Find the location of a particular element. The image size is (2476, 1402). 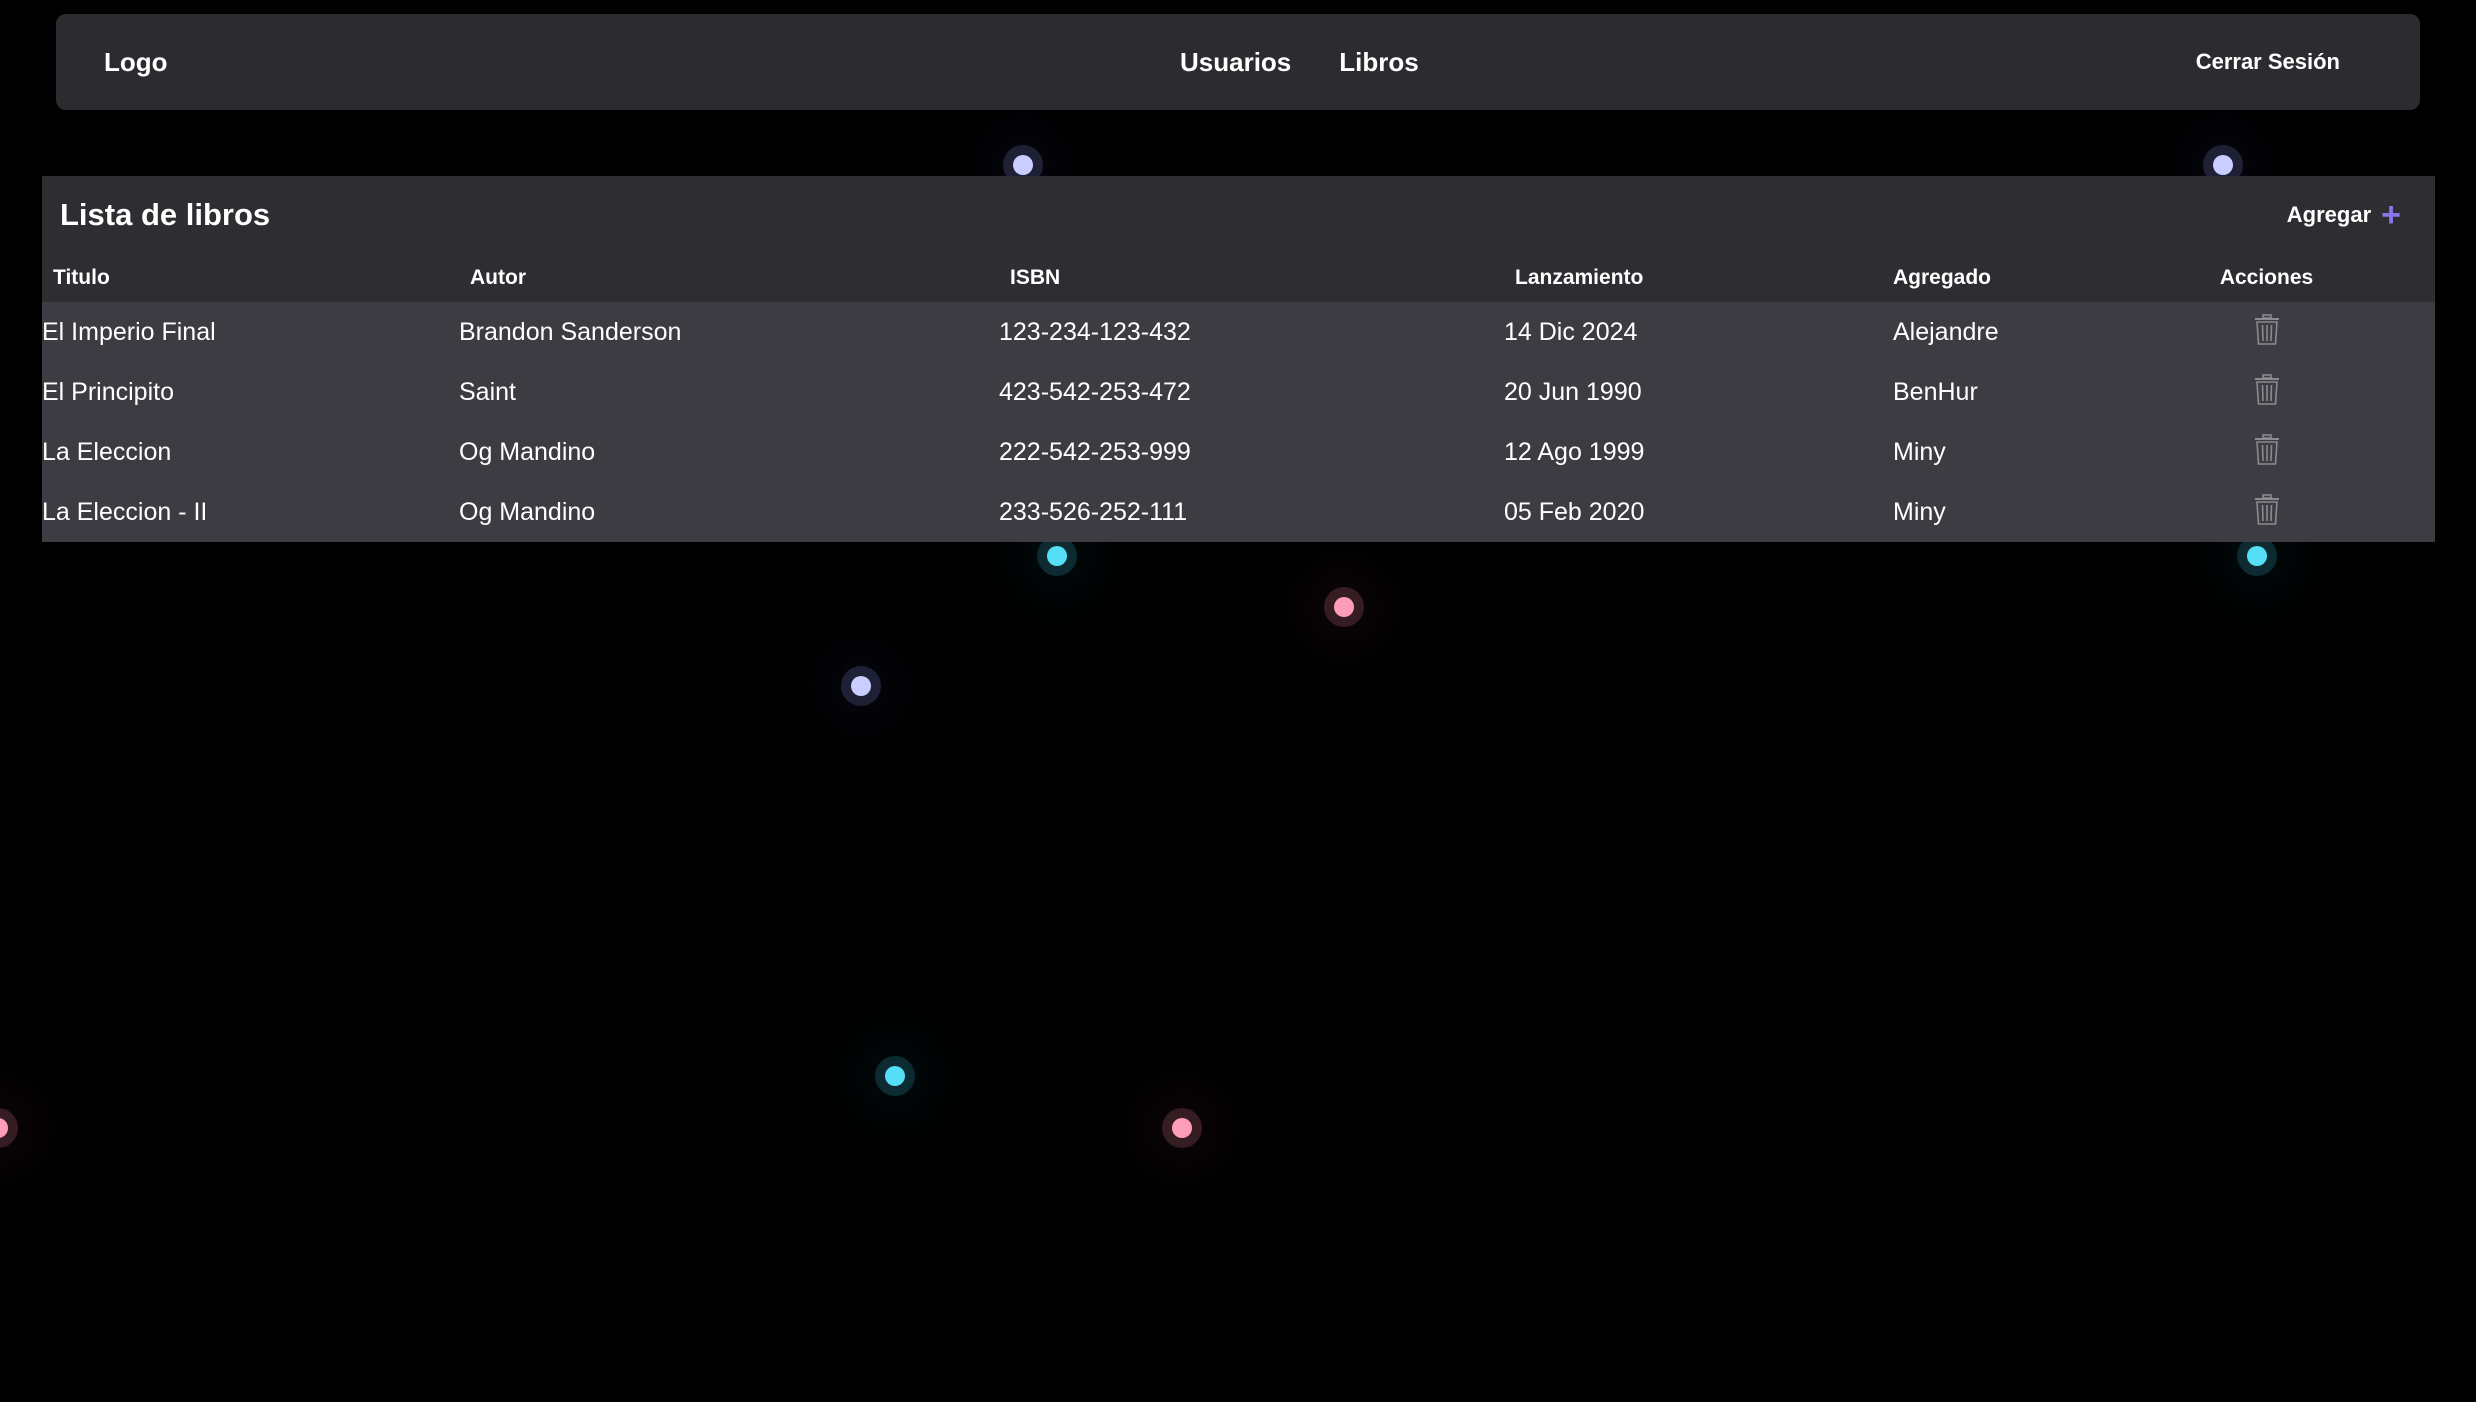

cell-titulo: El Imperio Final is located at coordinates (129, 331).